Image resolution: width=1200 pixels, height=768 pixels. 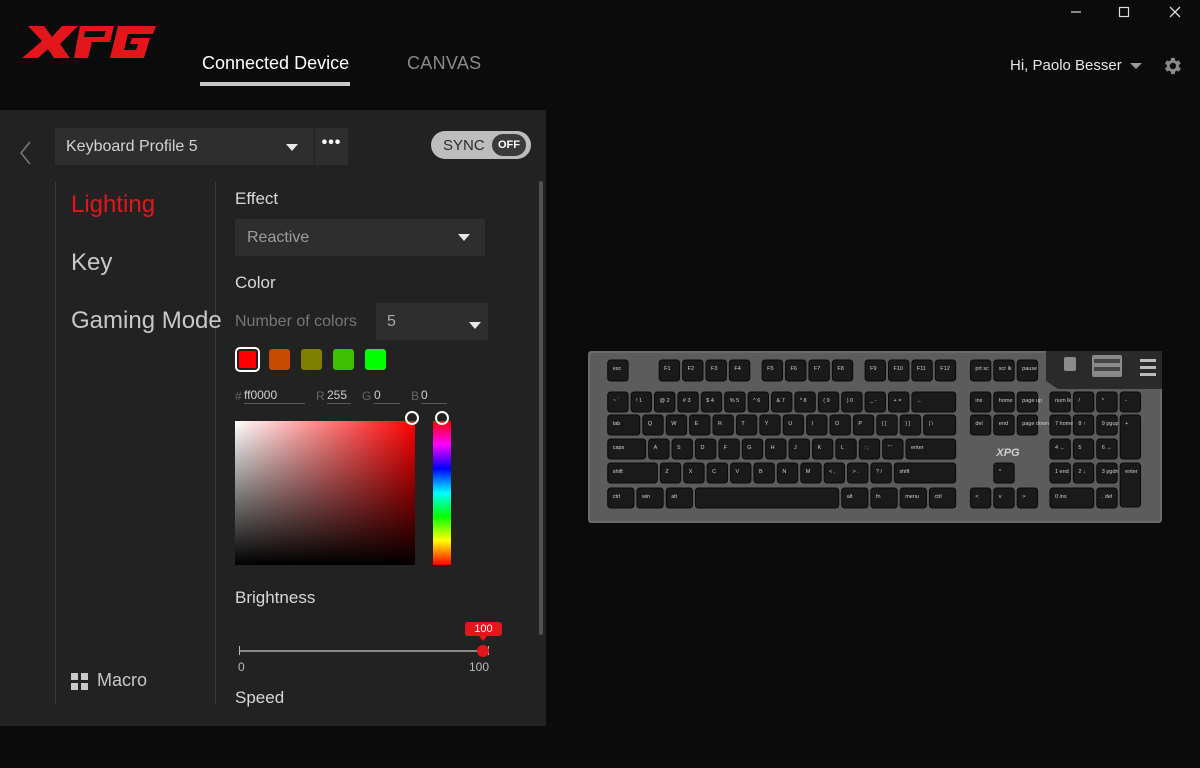 I want to click on scrollbar-thumb, so click(x=541, y=408).